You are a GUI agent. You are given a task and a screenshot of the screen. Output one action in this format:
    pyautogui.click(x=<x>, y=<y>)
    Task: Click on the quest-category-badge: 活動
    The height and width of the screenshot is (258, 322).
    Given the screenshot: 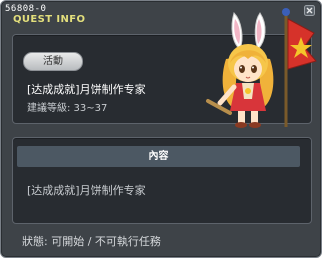 What is the action you would take?
    pyautogui.click(x=53, y=61)
    